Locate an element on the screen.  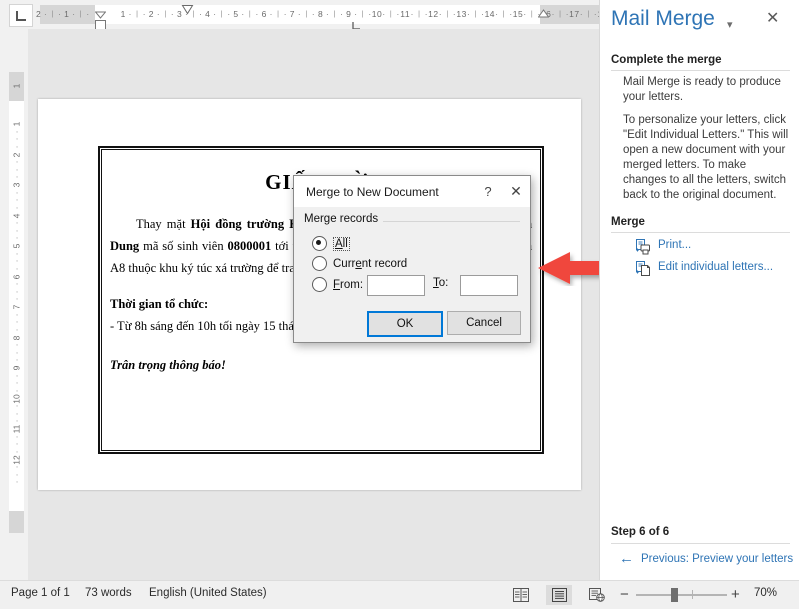
page-indicator: Page 1 of 1 is located at coordinates (40, 593).